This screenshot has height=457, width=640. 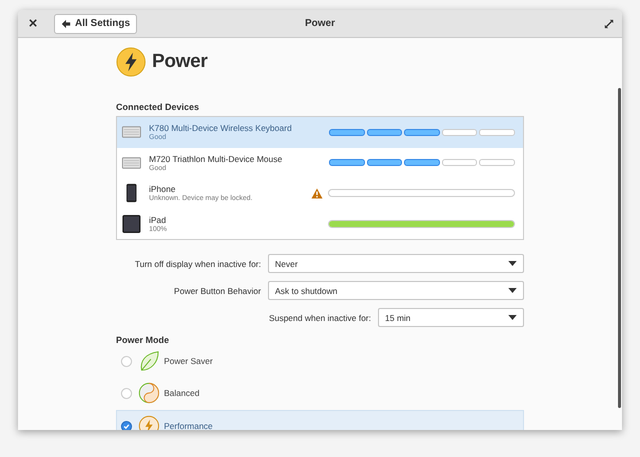 I want to click on check-icon, so click(x=126, y=426).